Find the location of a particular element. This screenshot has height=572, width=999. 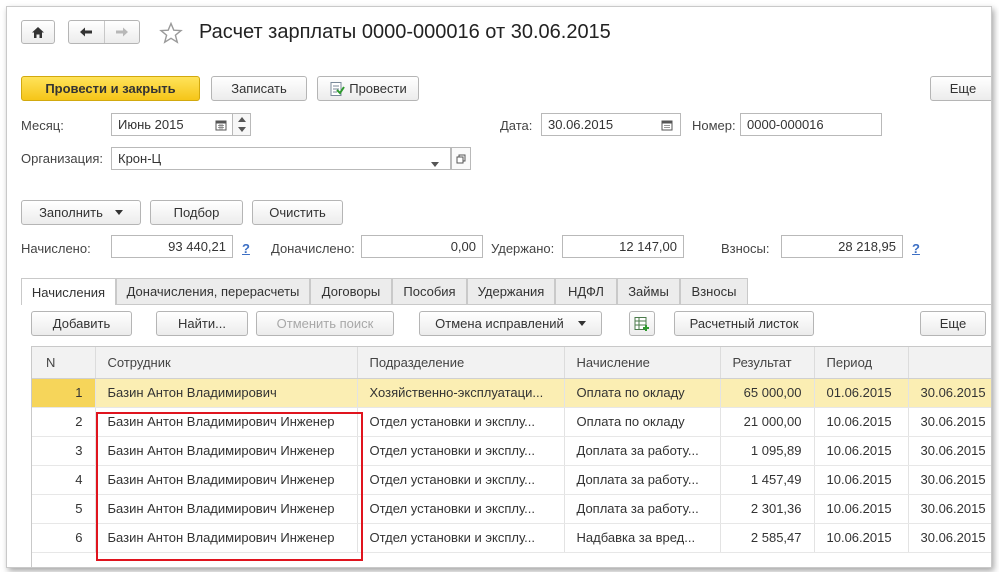

column-header-department: Подразделение is located at coordinates (461, 363).